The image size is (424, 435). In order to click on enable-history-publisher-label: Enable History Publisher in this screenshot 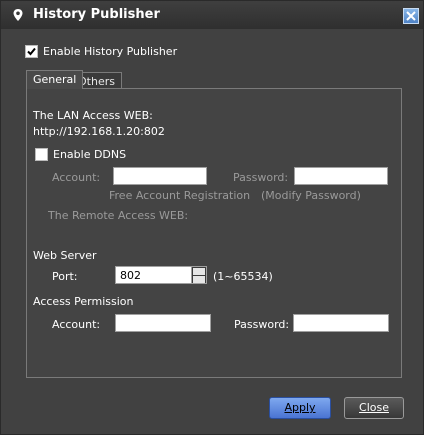, I will do `click(110, 51)`.